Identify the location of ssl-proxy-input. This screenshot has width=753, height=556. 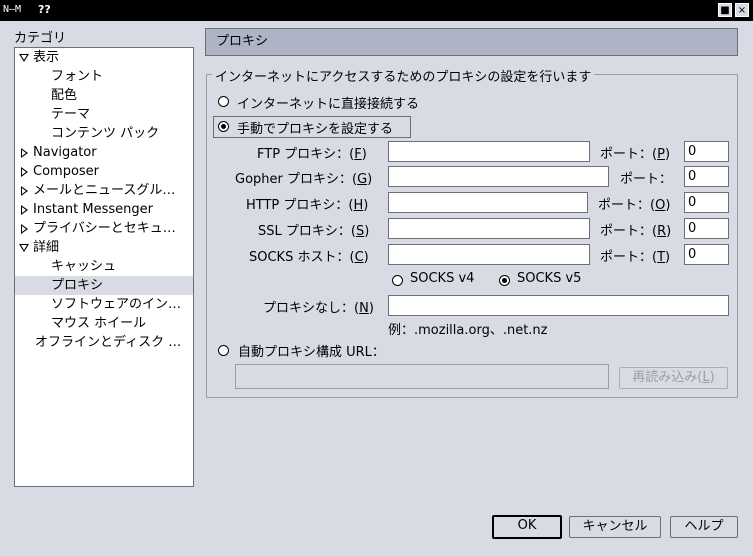
(489, 228).